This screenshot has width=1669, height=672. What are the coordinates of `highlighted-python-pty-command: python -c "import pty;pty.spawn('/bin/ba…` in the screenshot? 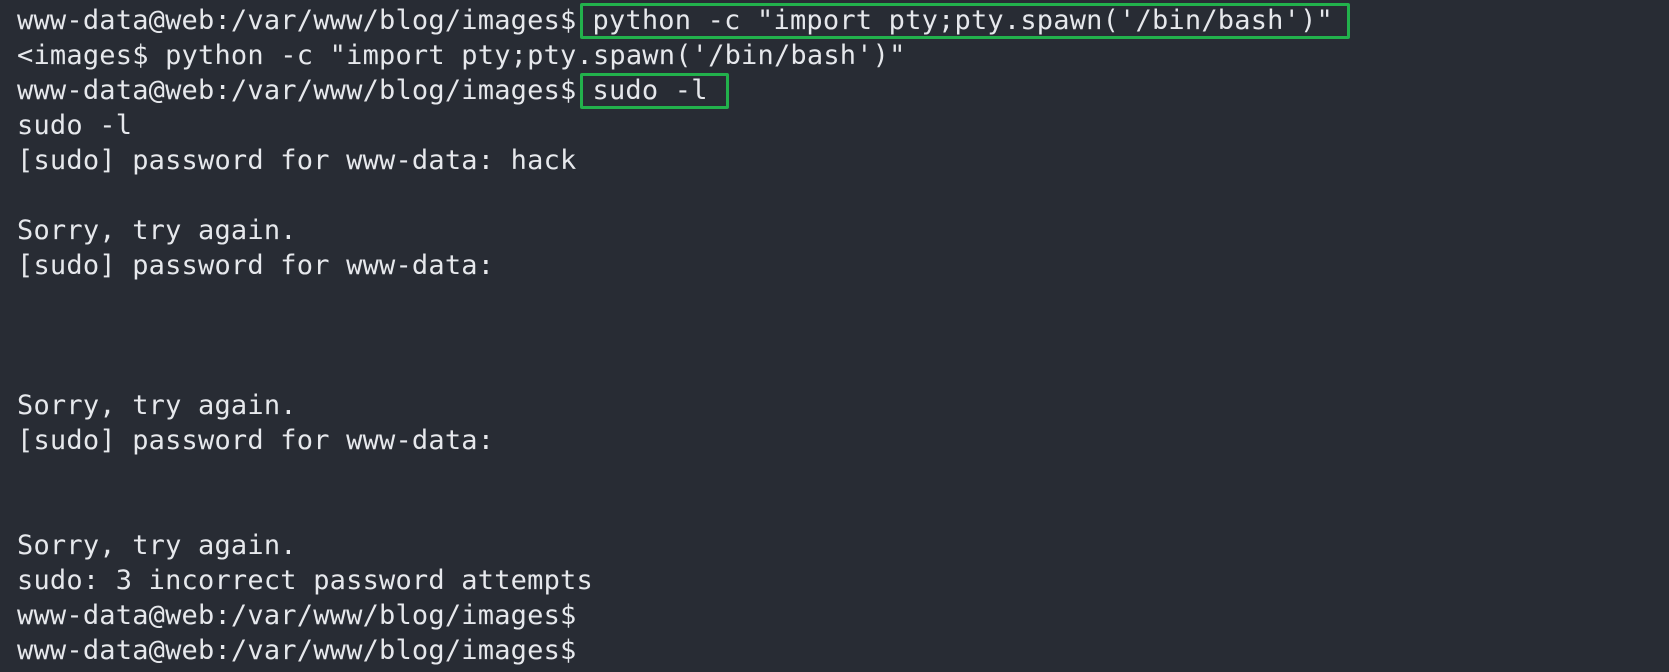 It's located at (965, 21).